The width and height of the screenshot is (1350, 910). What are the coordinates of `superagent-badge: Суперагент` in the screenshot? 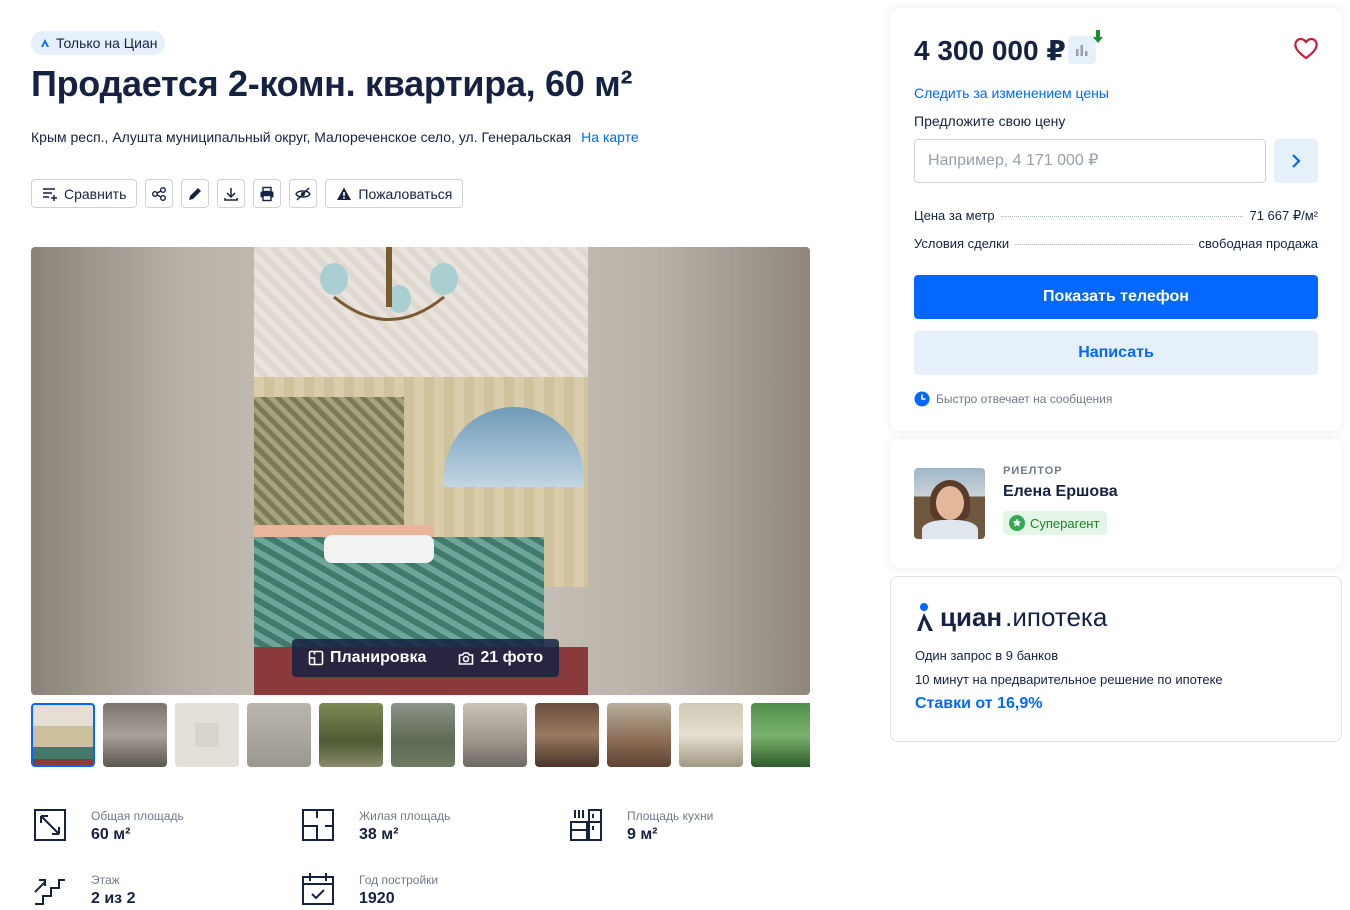 It's located at (1055, 523).